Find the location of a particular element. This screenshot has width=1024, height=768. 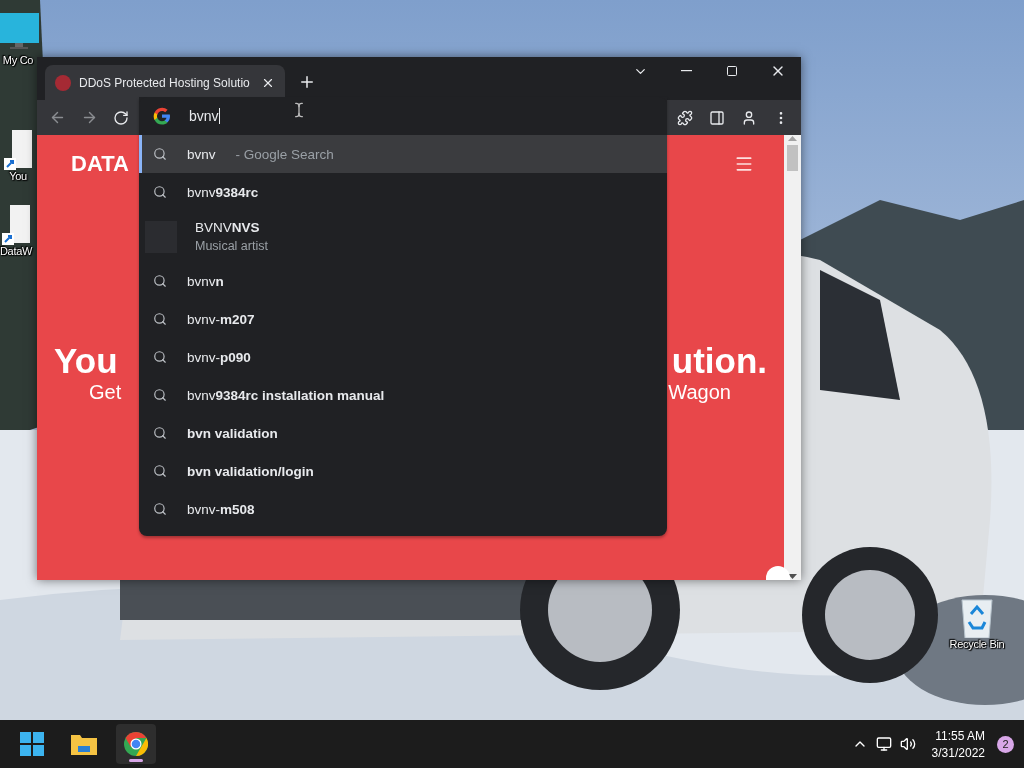

suggestion-row: bvnv9384rc installation manual is located at coordinates (403, 395).